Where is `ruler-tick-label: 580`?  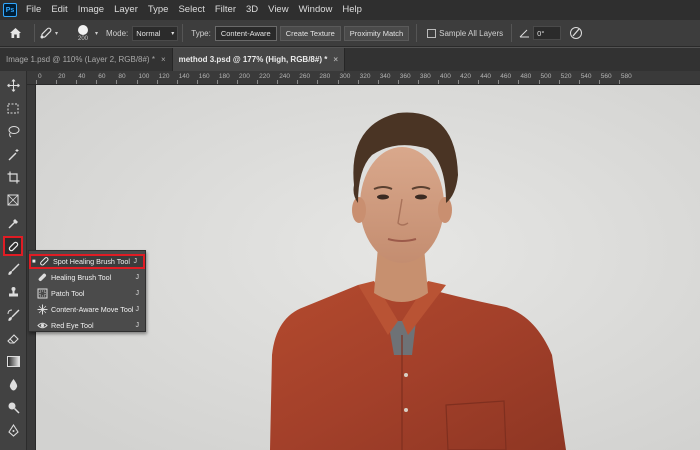 ruler-tick-label: 580 is located at coordinates (626, 76).